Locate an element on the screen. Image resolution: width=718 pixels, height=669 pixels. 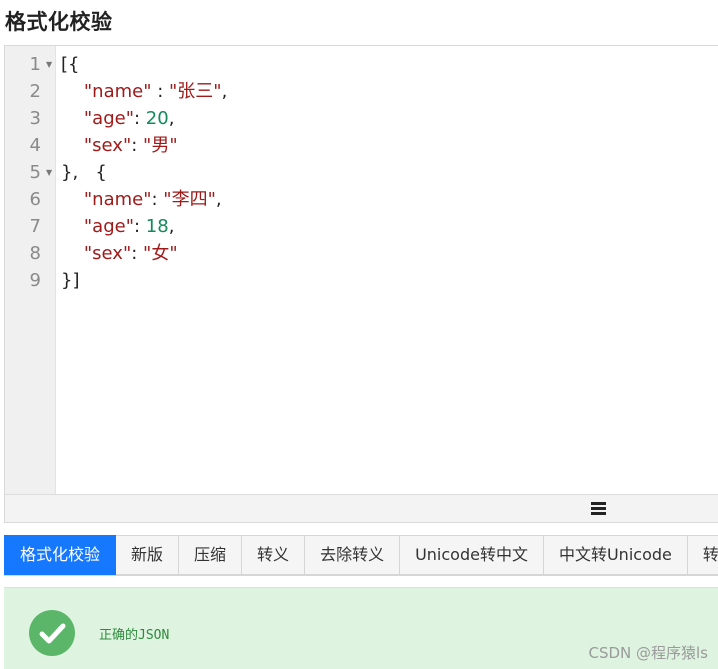
tab-4: 转义 is located at coordinates (274, 555).